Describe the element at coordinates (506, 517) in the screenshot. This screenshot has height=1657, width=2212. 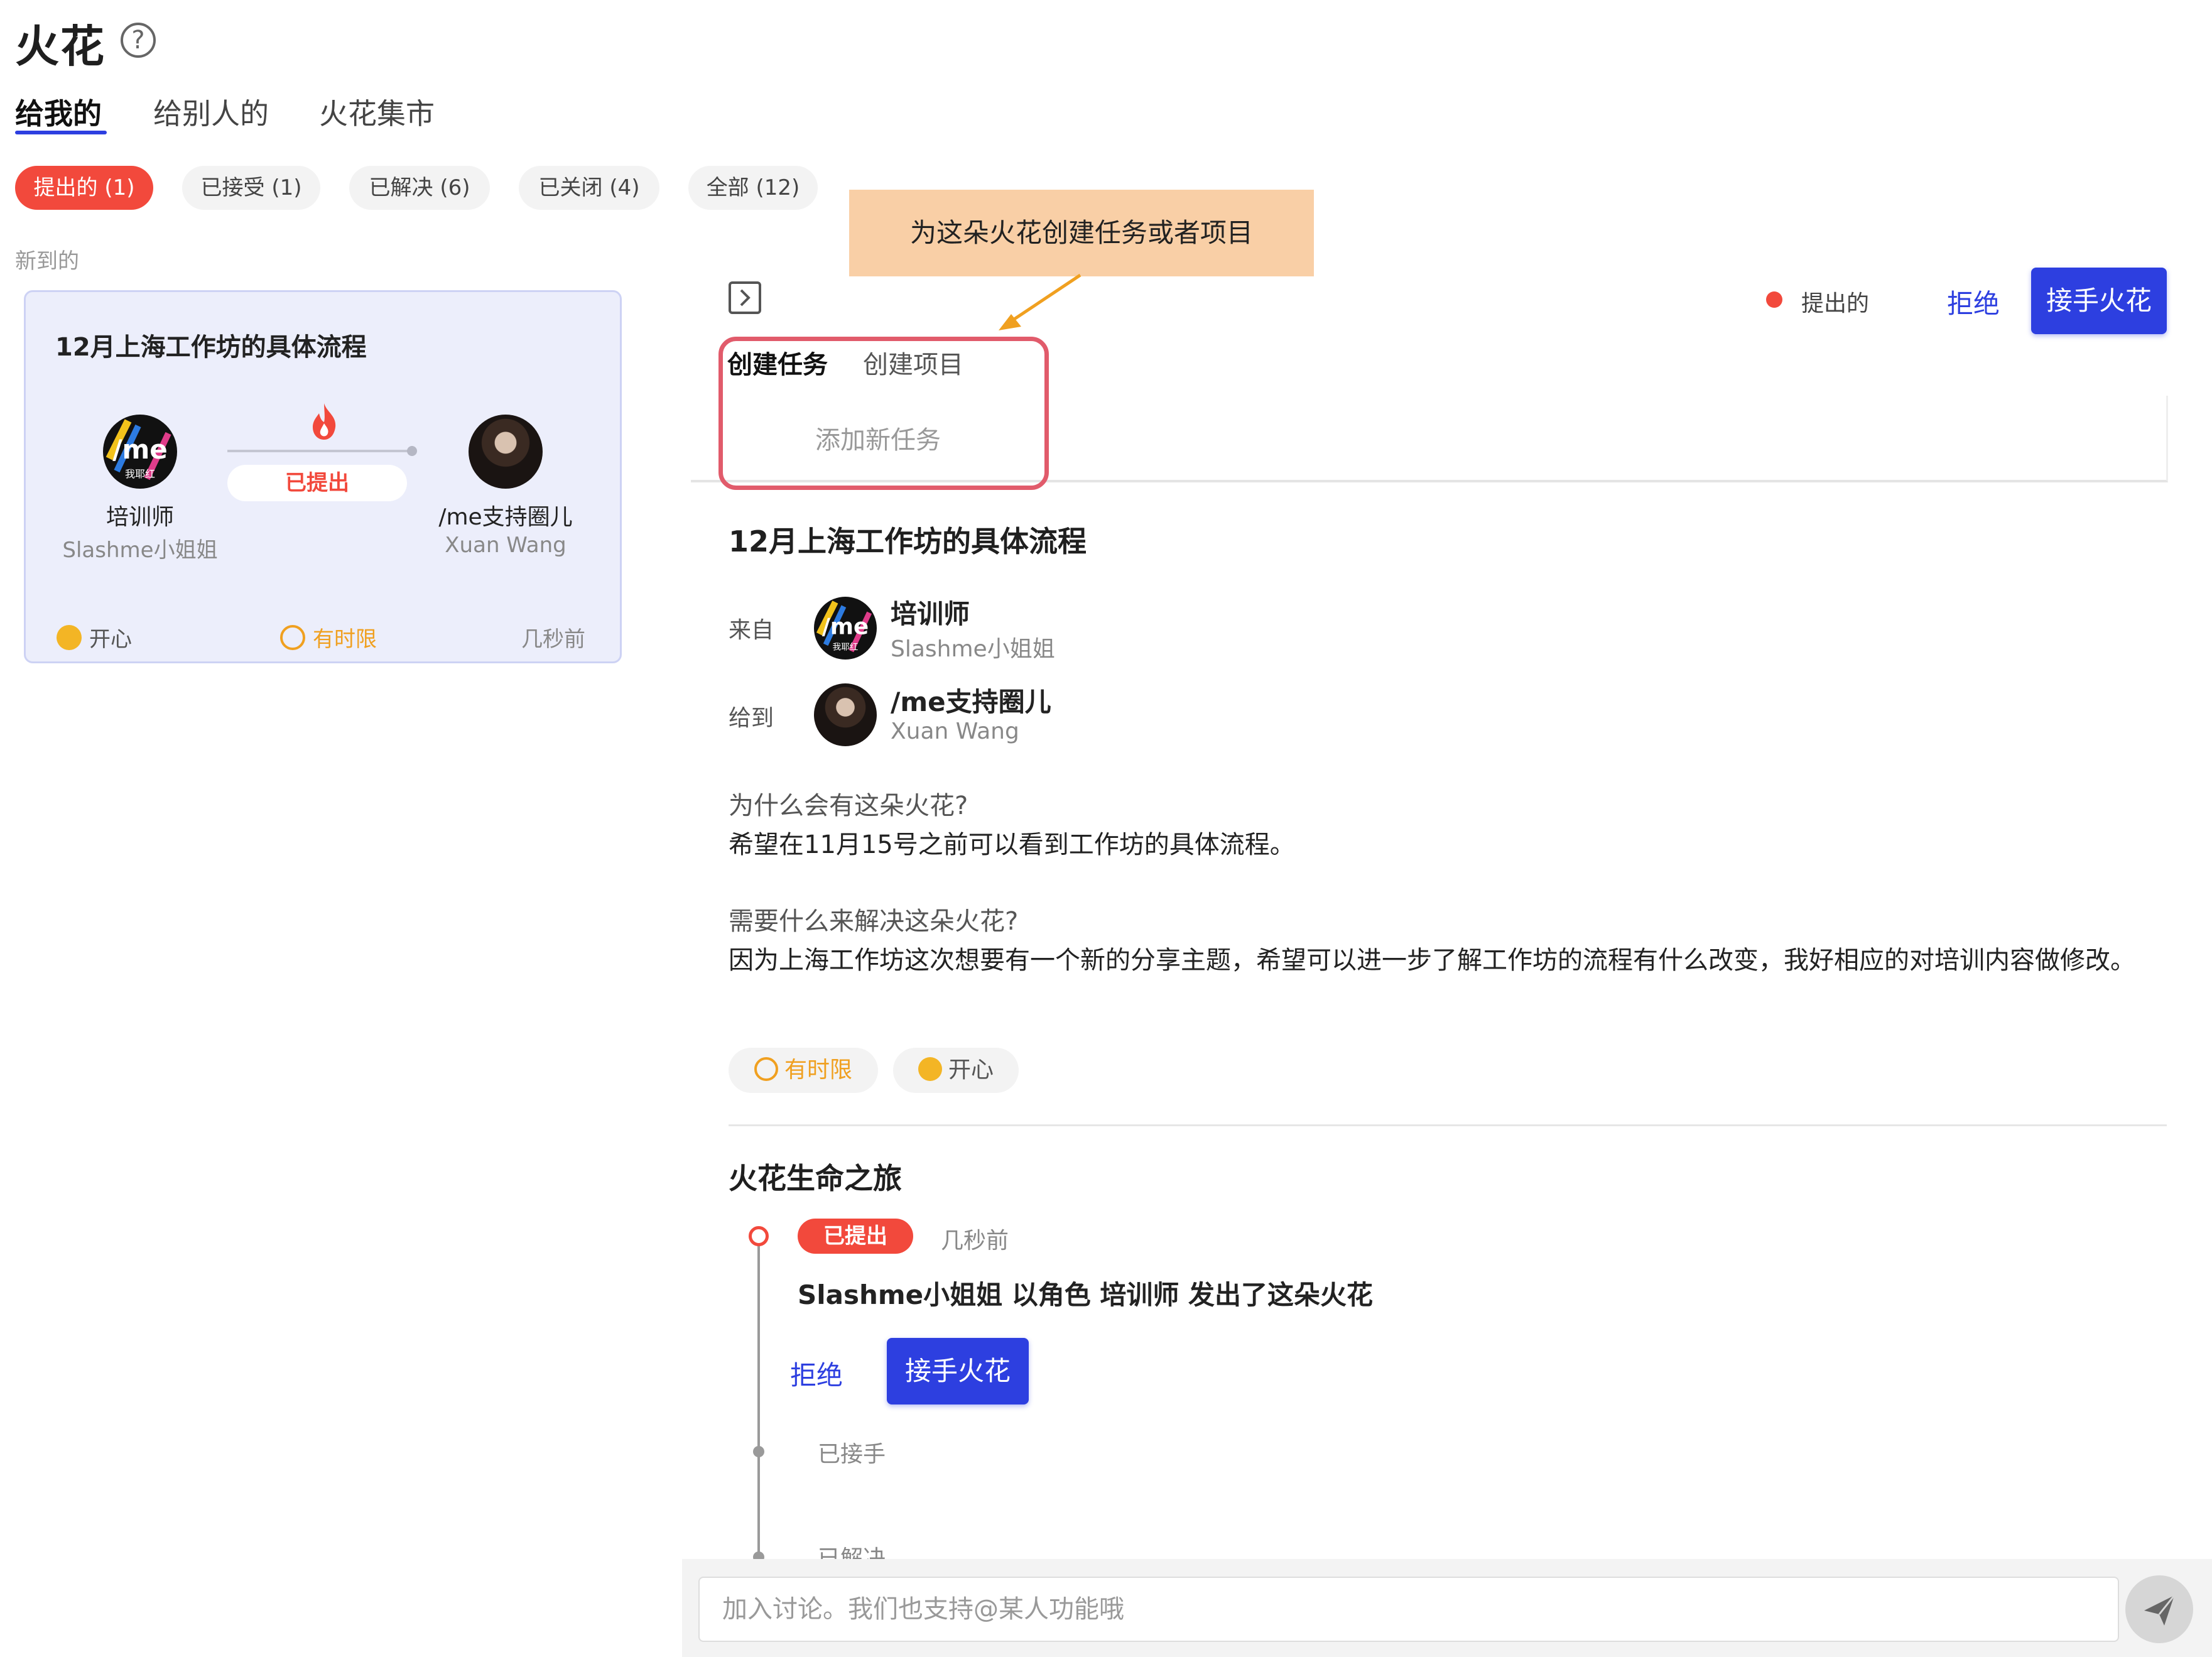
I see `card-to-role: /me支持圈儿` at that location.